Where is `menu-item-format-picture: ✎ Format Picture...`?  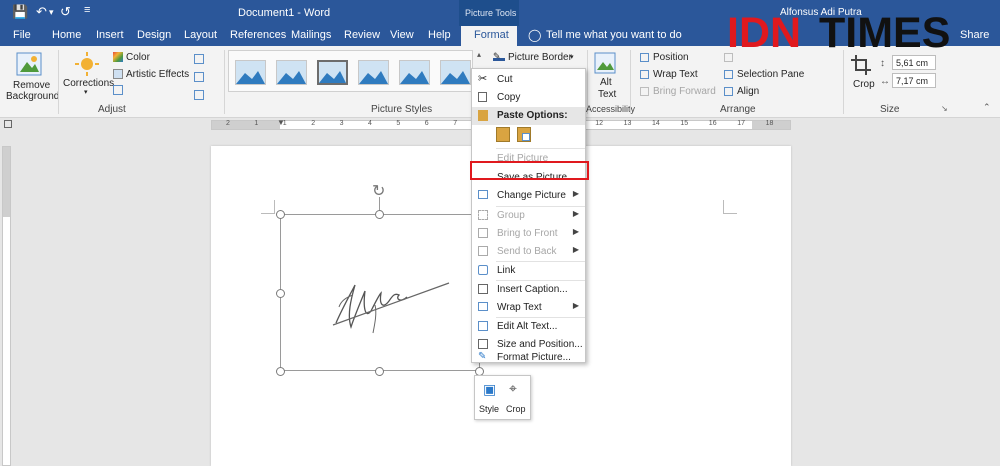 menu-item-format-picture: ✎ Format Picture... is located at coordinates (528, 357).